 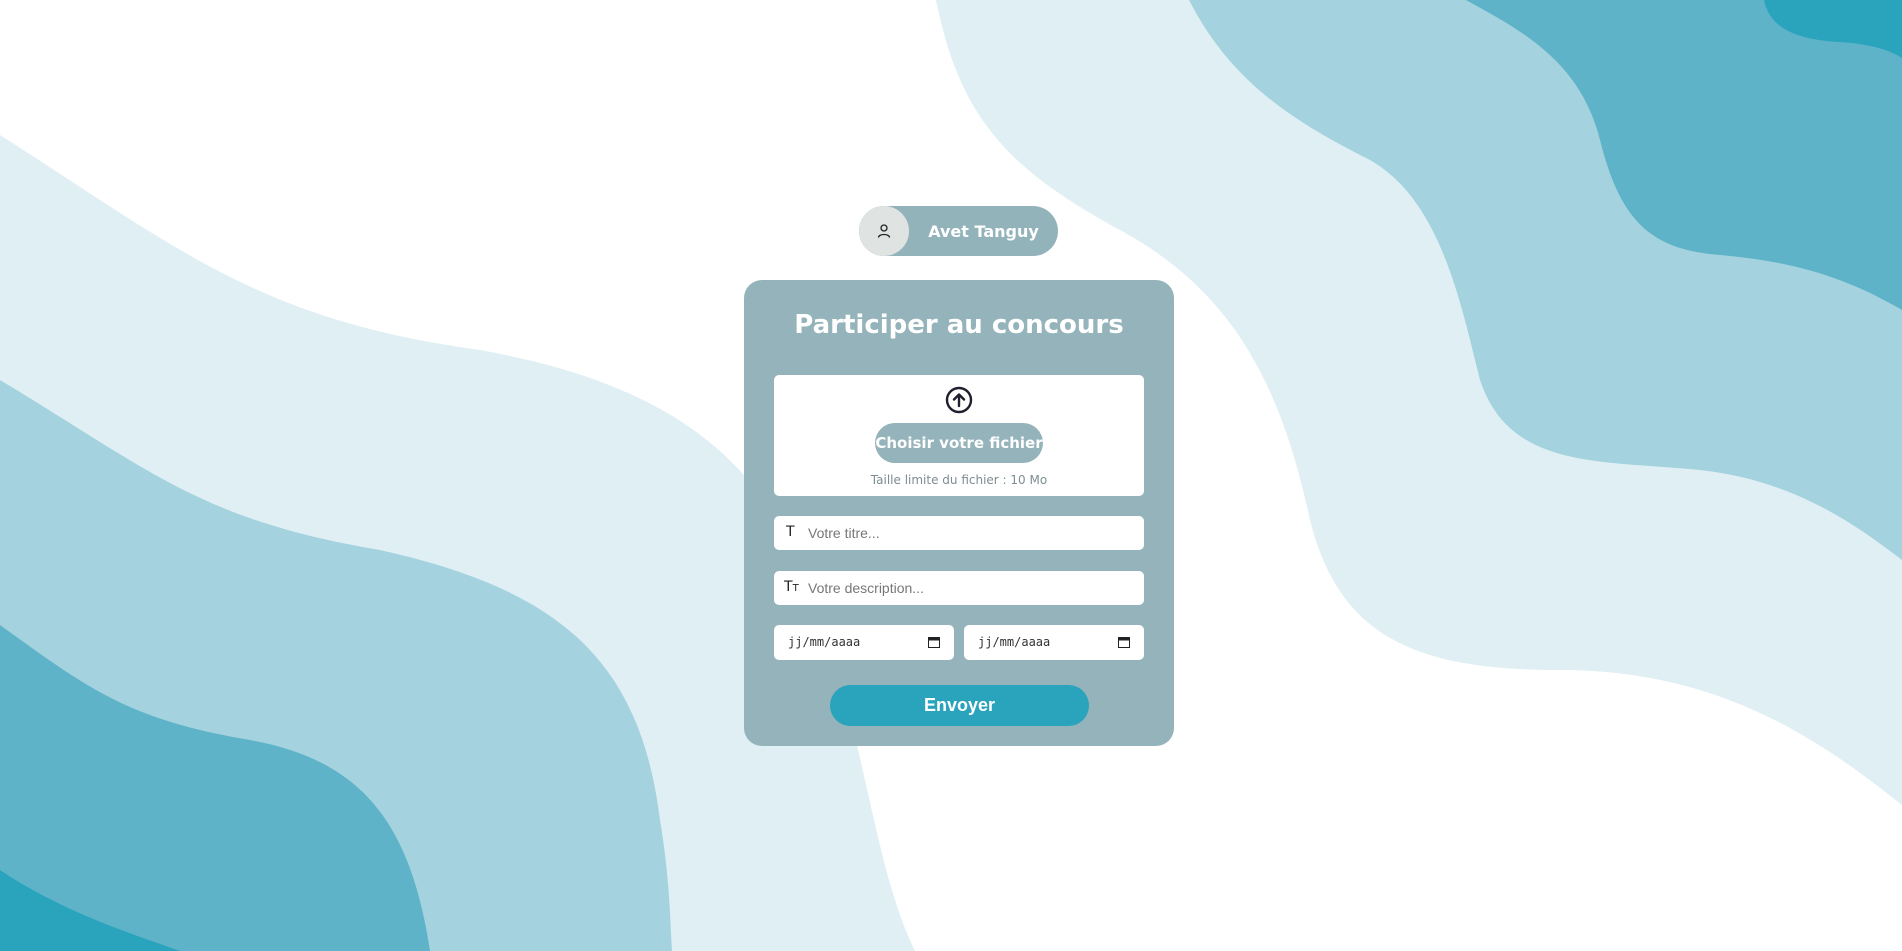 What do you see at coordinates (791, 587) in the screenshot?
I see `text-size-icon: TT` at bounding box center [791, 587].